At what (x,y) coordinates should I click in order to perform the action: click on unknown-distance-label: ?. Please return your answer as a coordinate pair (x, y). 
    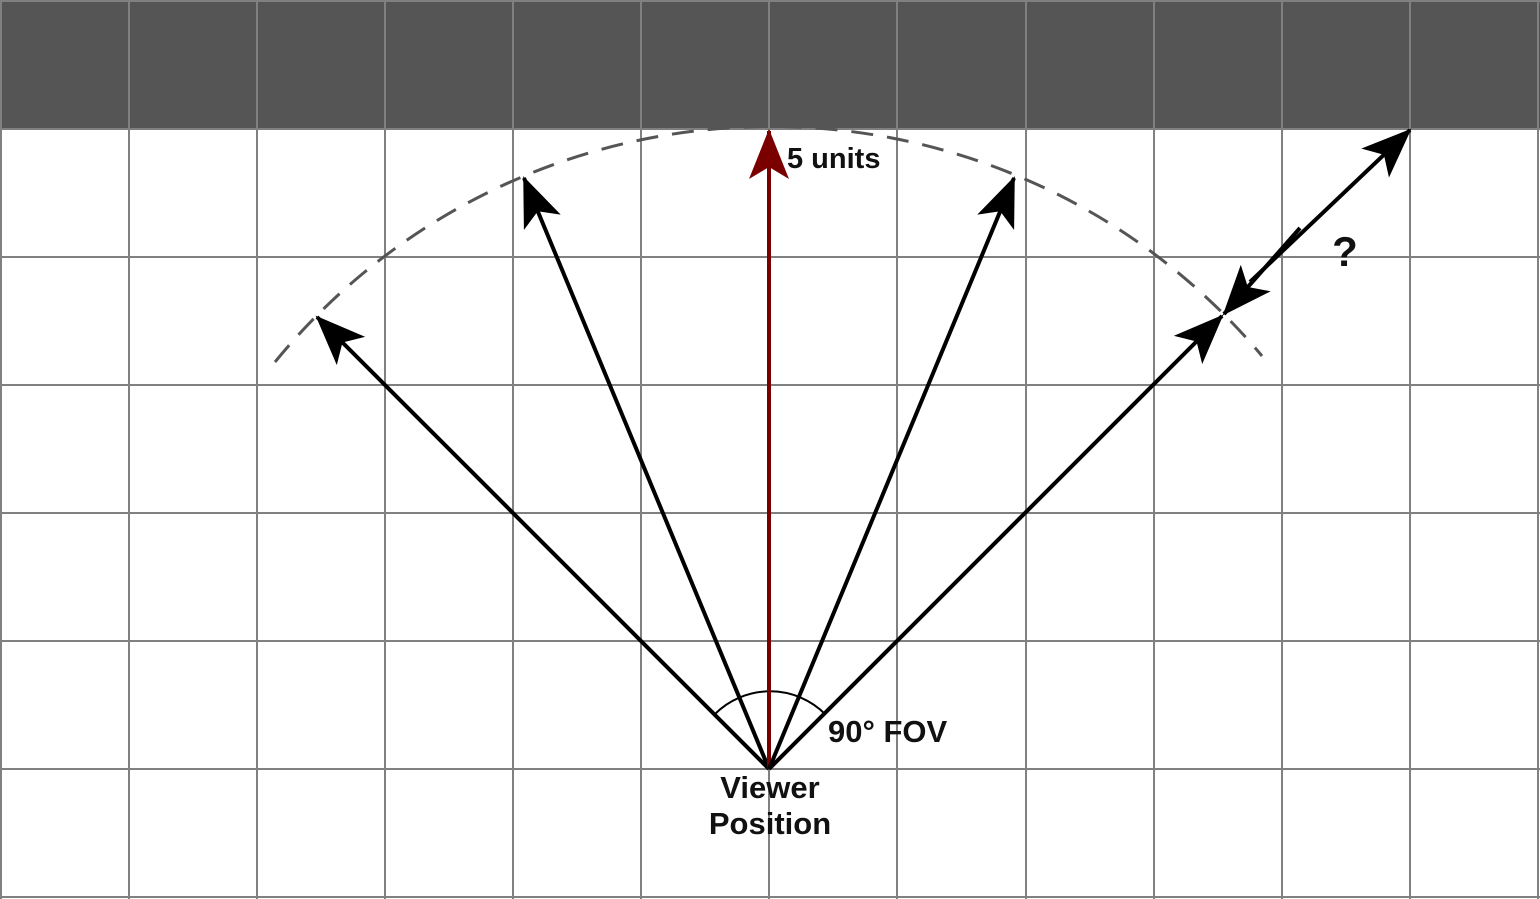
    Looking at the image, I should click on (1345, 251).